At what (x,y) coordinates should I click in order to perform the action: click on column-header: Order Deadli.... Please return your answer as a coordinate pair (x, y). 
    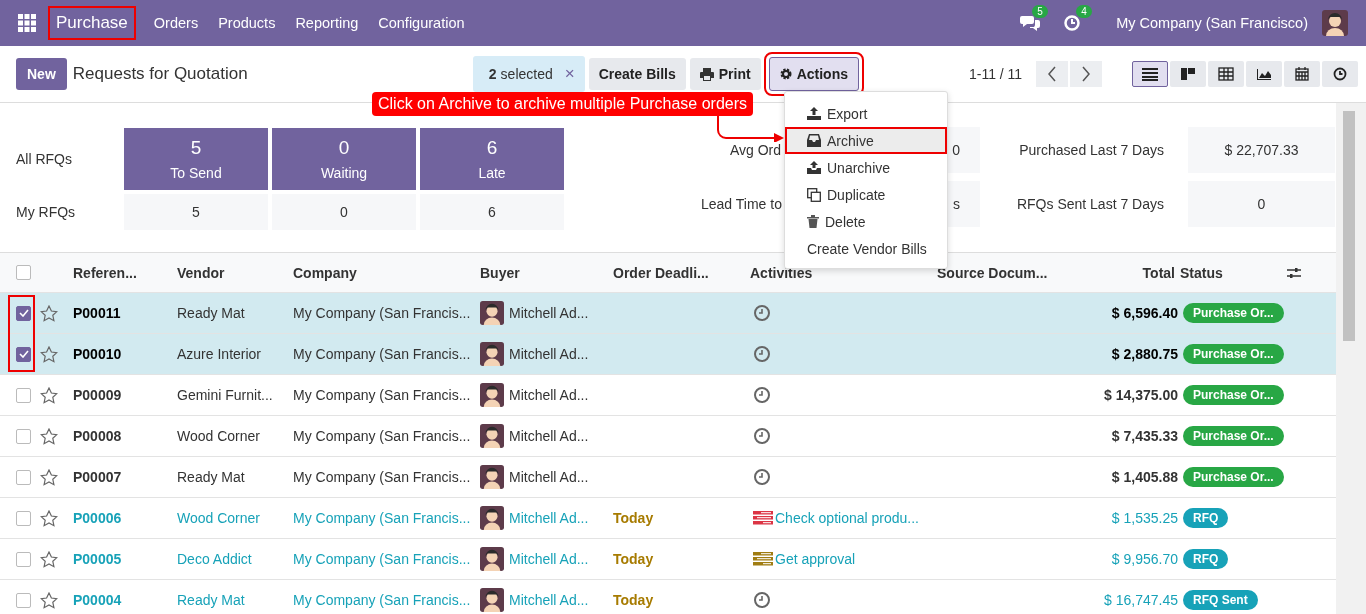
    Looking at the image, I should click on (681, 272).